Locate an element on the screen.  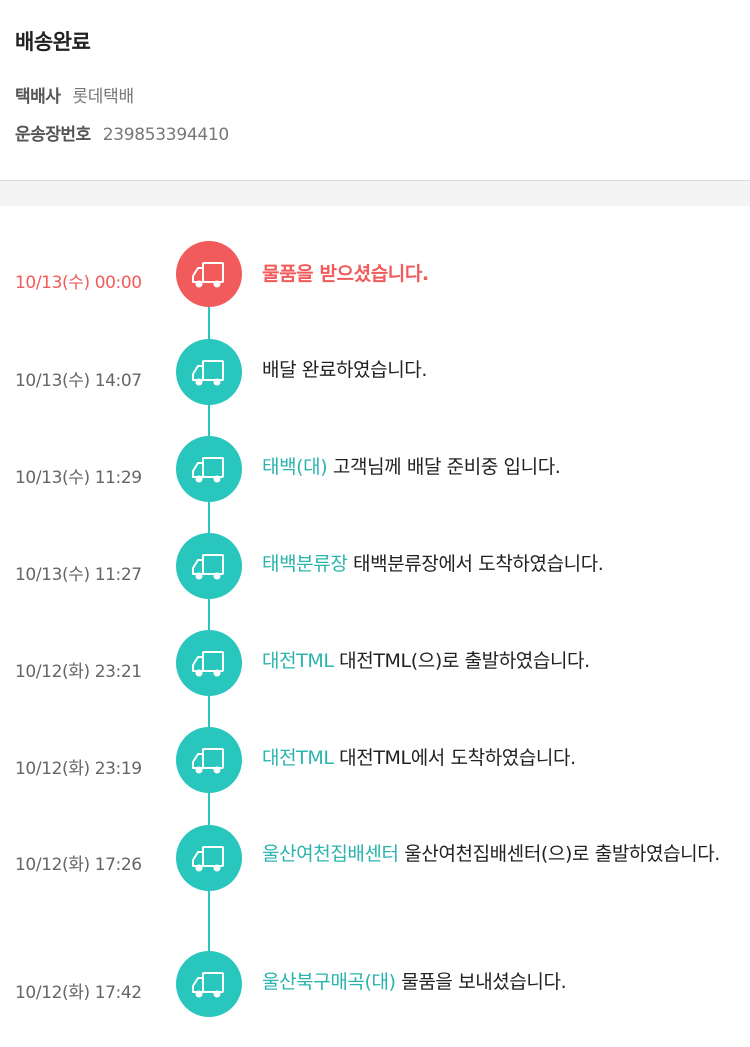
event-message: 태백(대) 고객님께 배달 준비중 입니다. is located at coordinates (501, 467).